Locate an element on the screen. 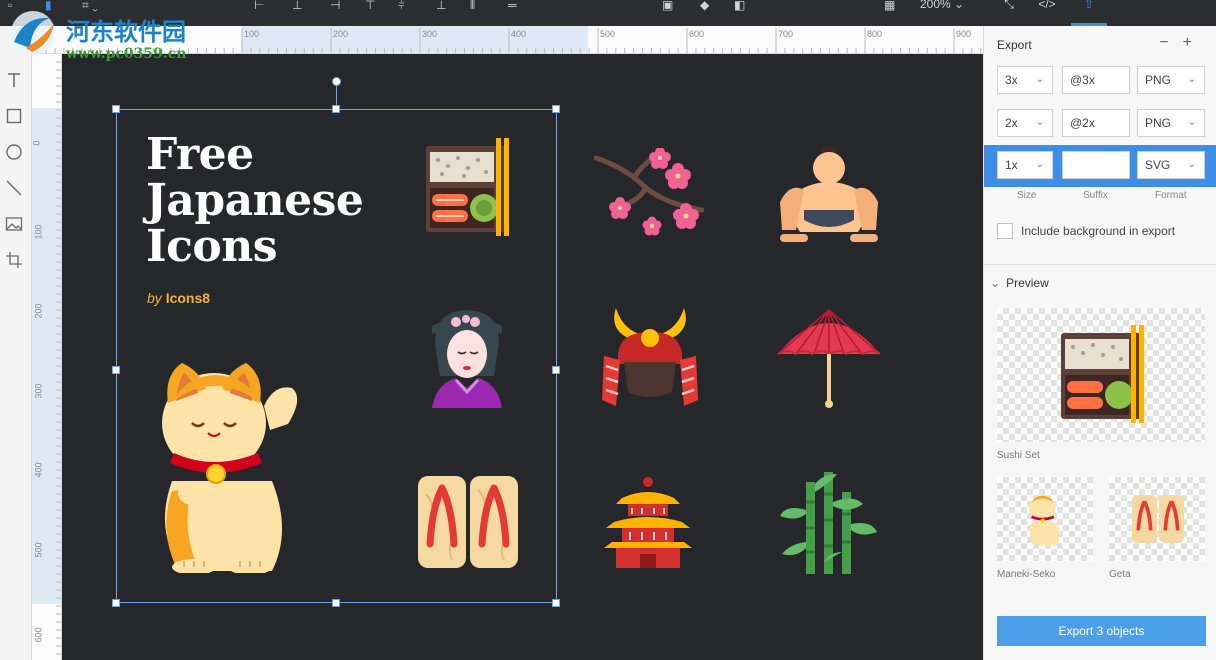 The image size is (1216, 660). geta-sandals-icon is located at coordinates (1158, 519).